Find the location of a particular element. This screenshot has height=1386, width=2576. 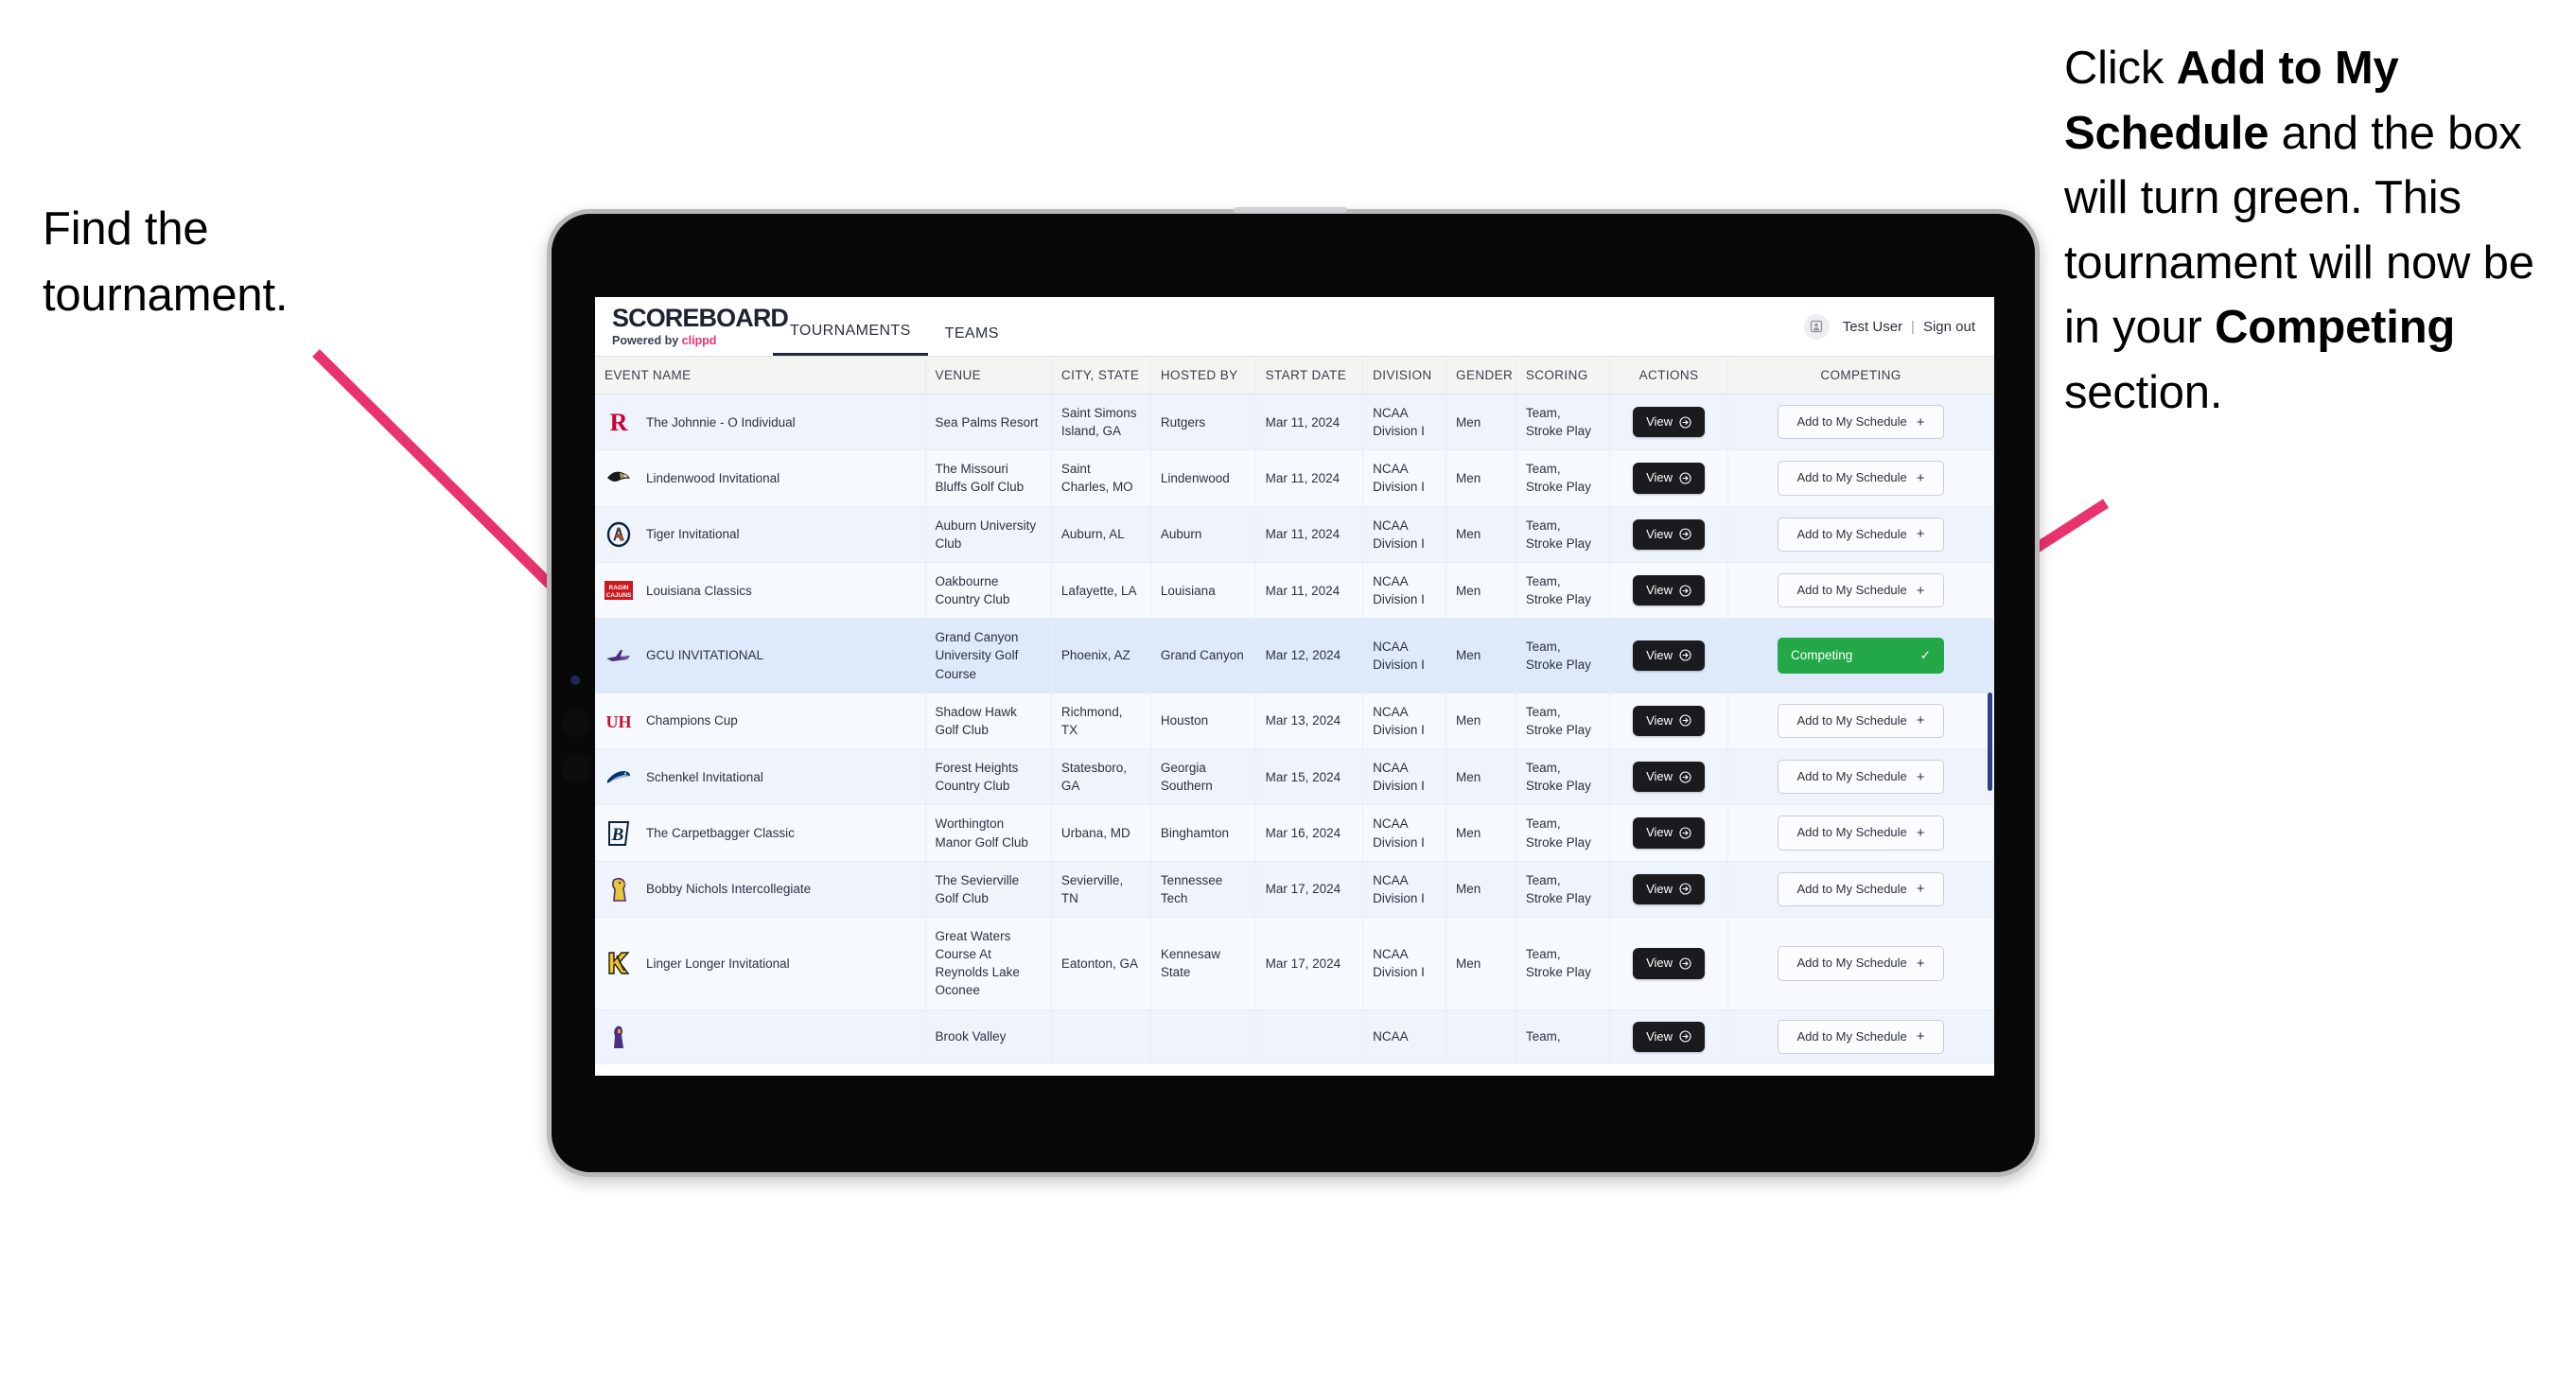

ecu-logo-icon is located at coordinates (619, 1037).